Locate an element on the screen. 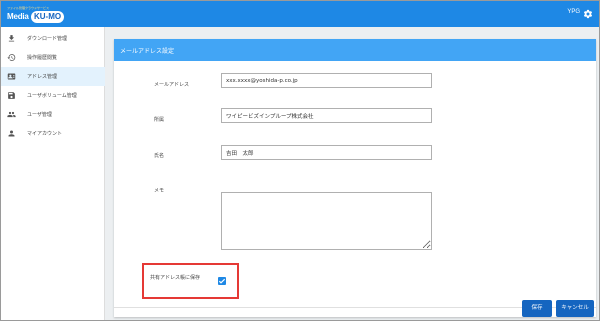 Image resolution: width=600 pixels, height=321 pixels. highlight-box: 共有アドレス帳に保存 is located at coordinates (190, 281).